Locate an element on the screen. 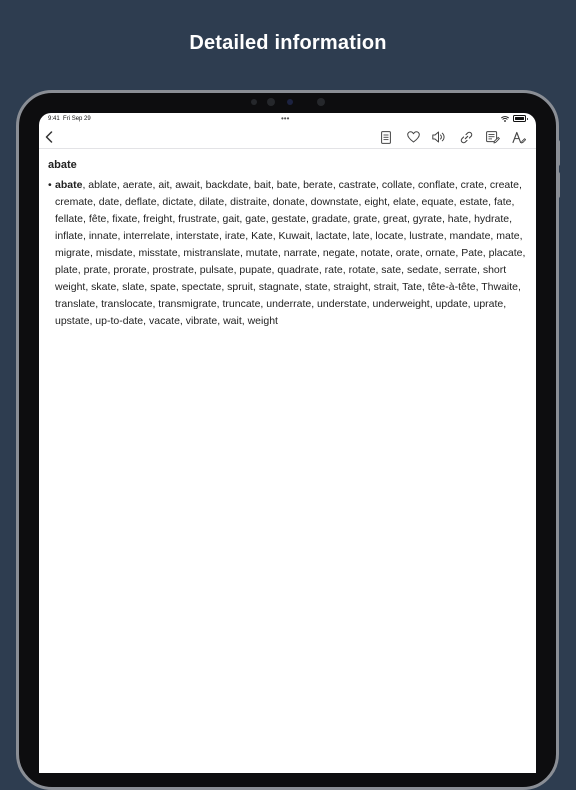 Image resolution: width=576 pixels, height=790 pixels. chevron-left-icon is located at coordinates (49, 137).